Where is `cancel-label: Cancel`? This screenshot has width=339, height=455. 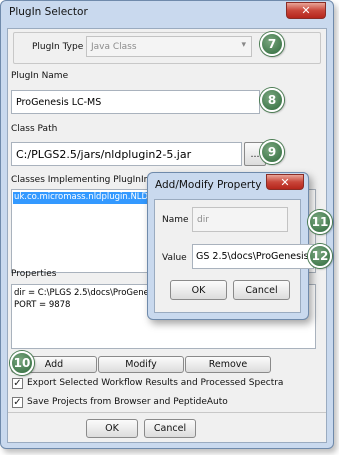 cancel-label: Cancel is located at coordinates (170, 428).